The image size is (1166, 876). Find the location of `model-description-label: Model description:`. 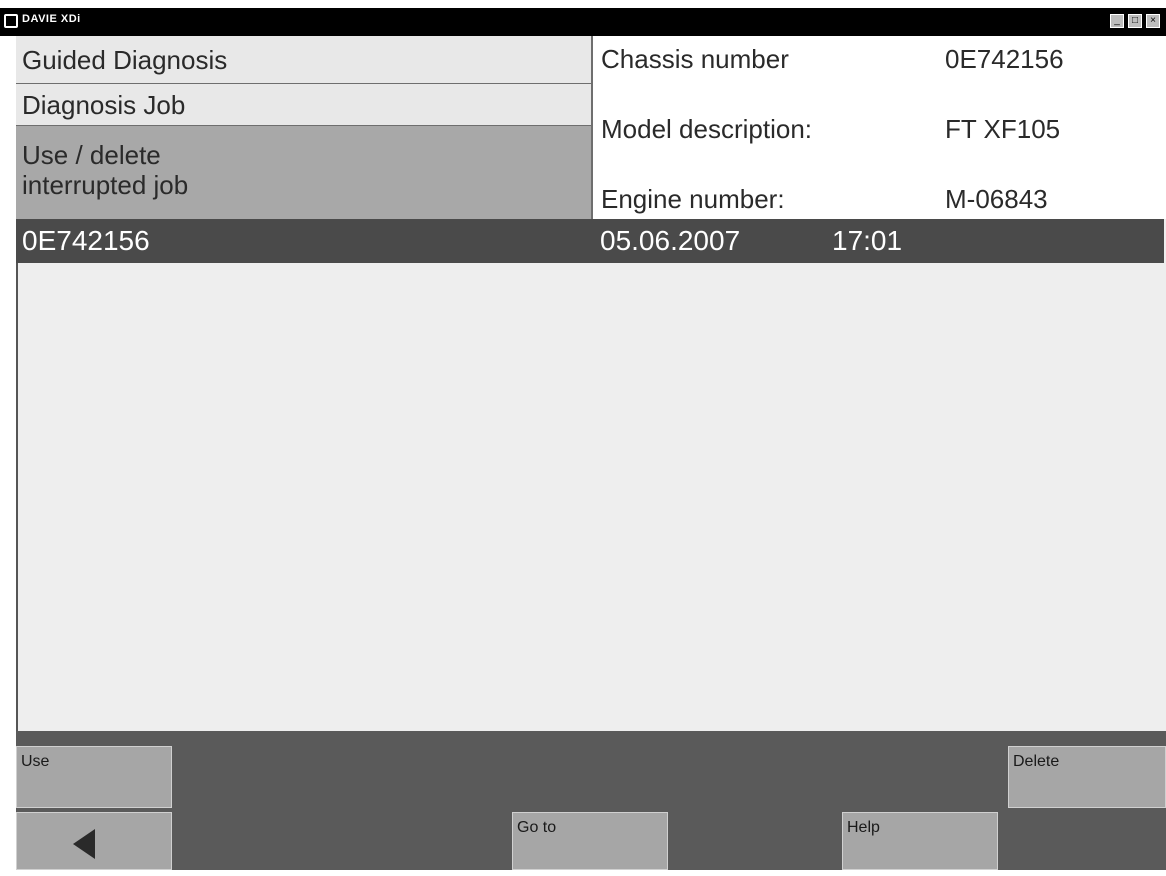

model-description-label: Model description: is located at coordinates (706, 129).